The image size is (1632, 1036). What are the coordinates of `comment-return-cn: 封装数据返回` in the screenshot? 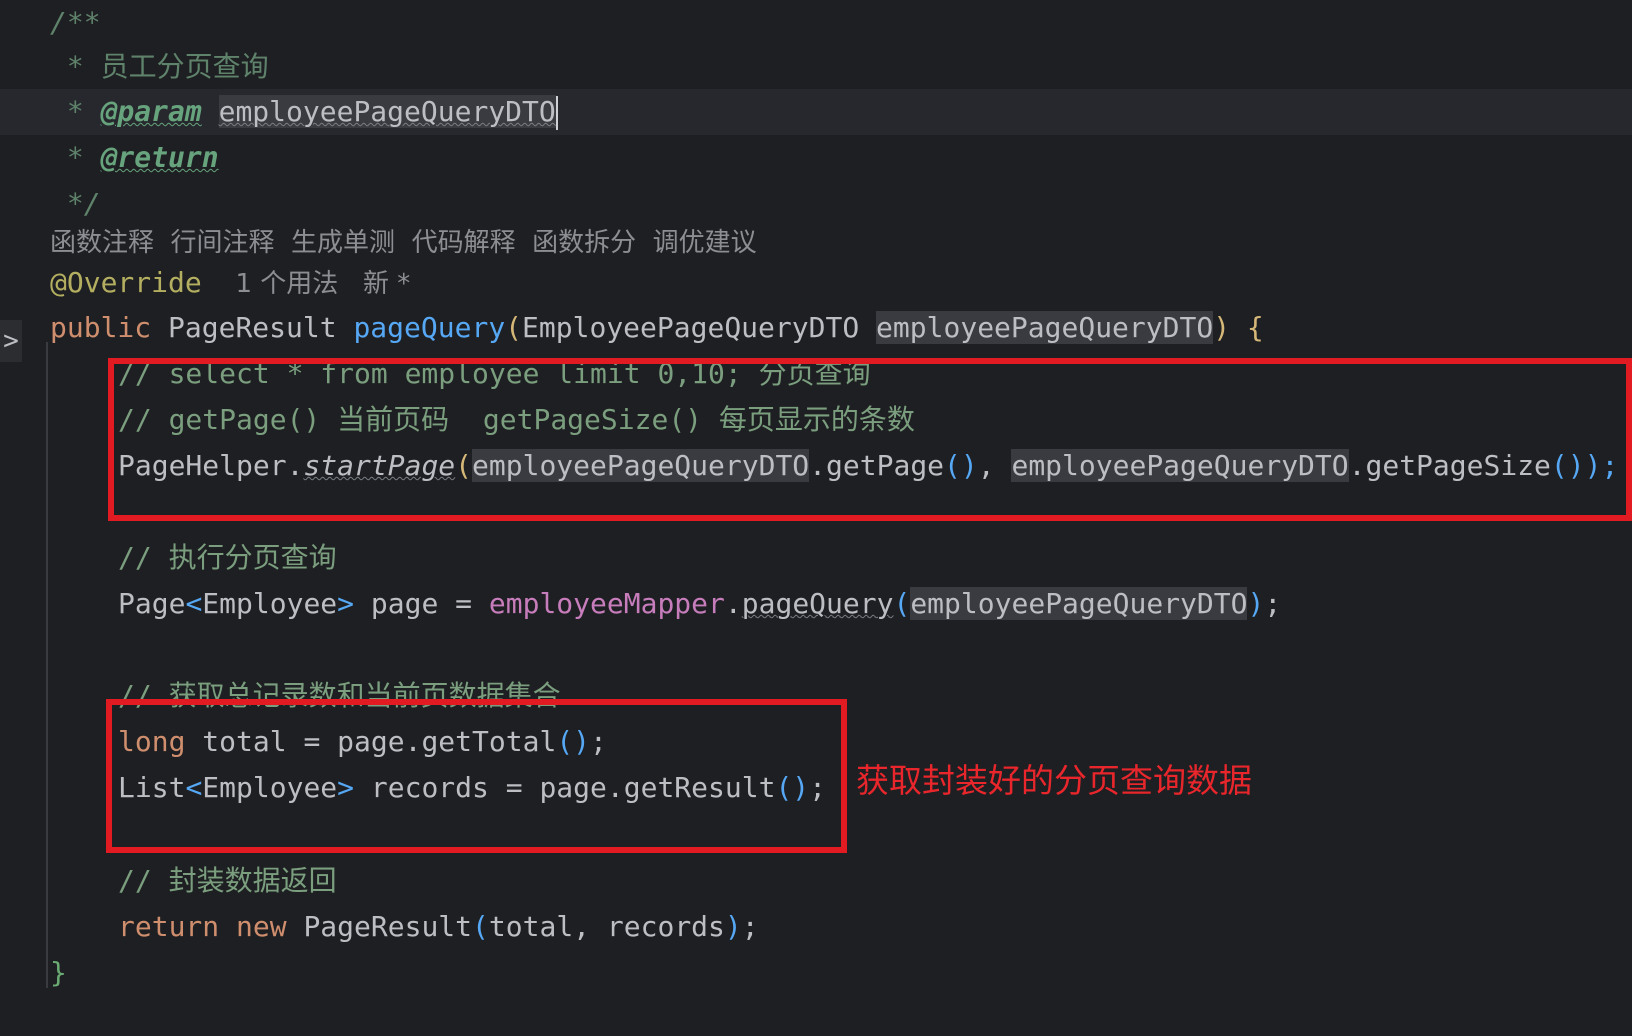 It's located at (252, 880).